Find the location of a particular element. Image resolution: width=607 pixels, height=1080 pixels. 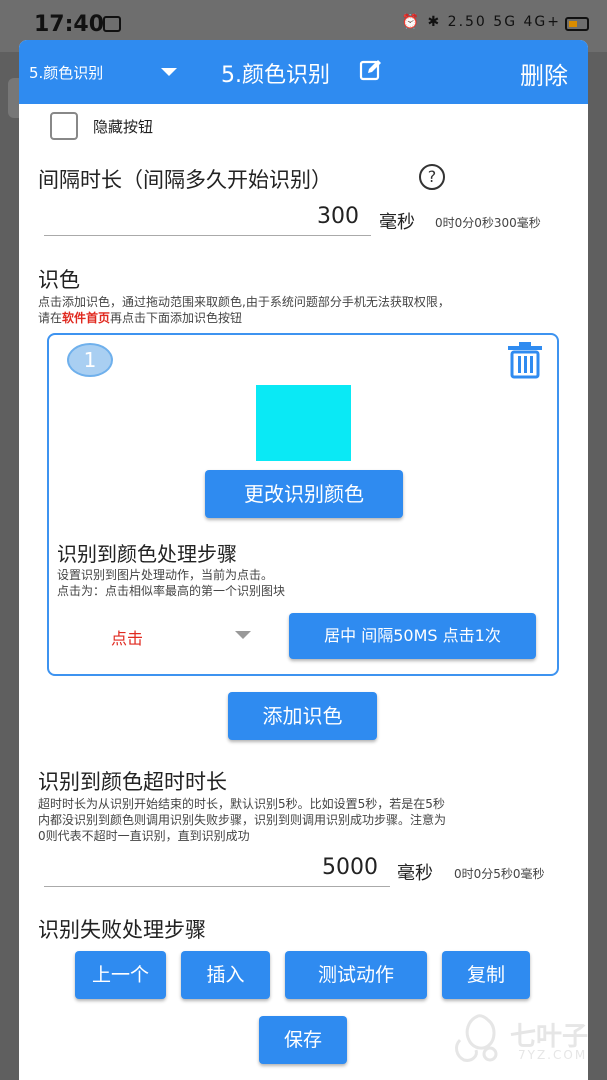

watermark-sub: 7YZ.COM is located at coordinates (553, 1055).